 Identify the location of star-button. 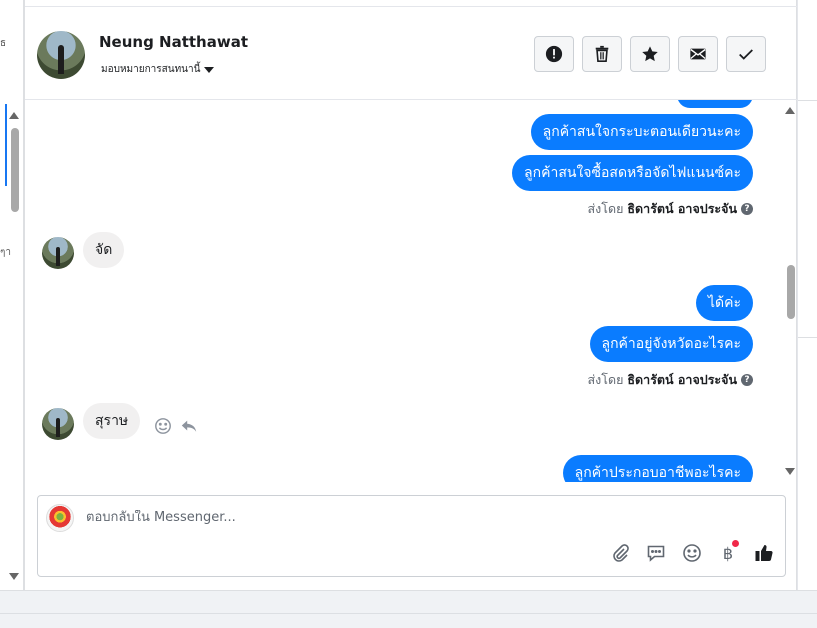
(650, 54).